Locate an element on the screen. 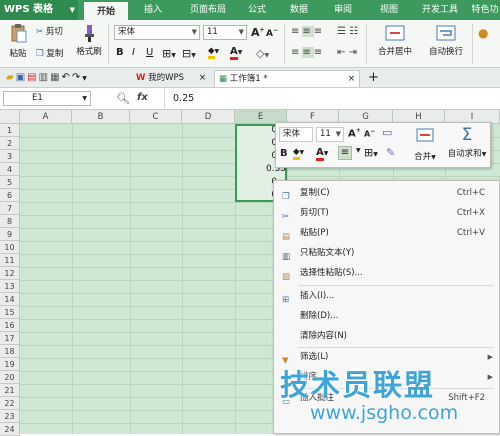 The height and width of the screenshot is (436, 500). folder-icon: ▰ is located at coordinates (11, 77).